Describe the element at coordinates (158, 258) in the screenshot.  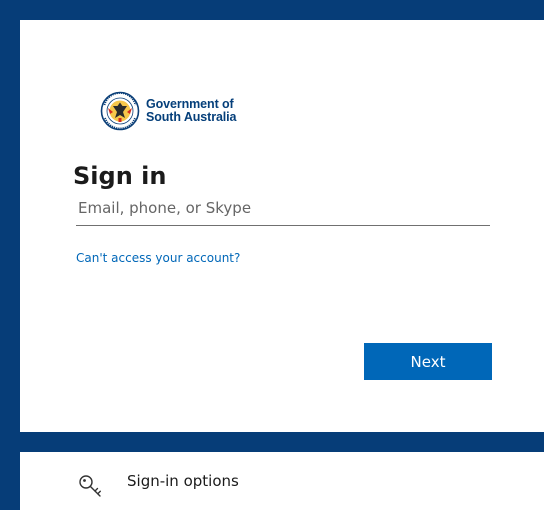
I see `cant-access-account-link: Can't access your account?` at that location.